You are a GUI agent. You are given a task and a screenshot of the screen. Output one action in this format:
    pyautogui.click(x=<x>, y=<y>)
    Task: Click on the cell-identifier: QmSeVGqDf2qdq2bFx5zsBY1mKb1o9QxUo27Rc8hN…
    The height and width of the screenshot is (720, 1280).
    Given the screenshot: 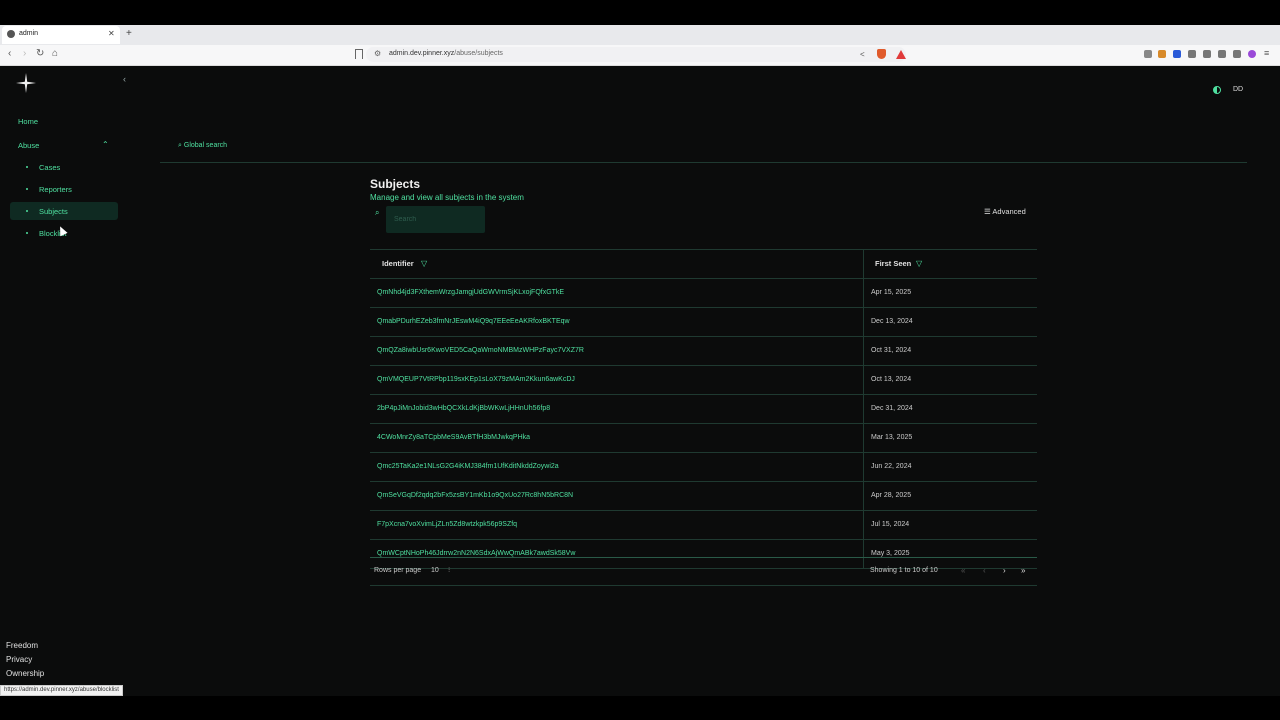 What is the action you would take?
    pyautogui.click(x=475, y=495)
    